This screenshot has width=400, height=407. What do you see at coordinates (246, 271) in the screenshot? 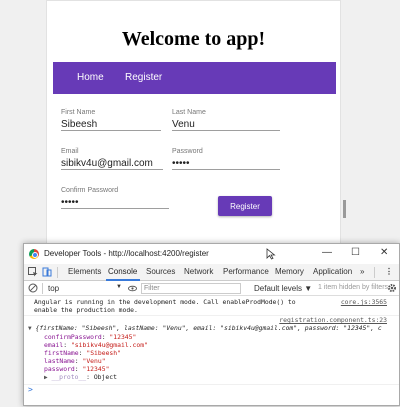
I see `tab-performance: Performance` at bounding box center [246, 271].